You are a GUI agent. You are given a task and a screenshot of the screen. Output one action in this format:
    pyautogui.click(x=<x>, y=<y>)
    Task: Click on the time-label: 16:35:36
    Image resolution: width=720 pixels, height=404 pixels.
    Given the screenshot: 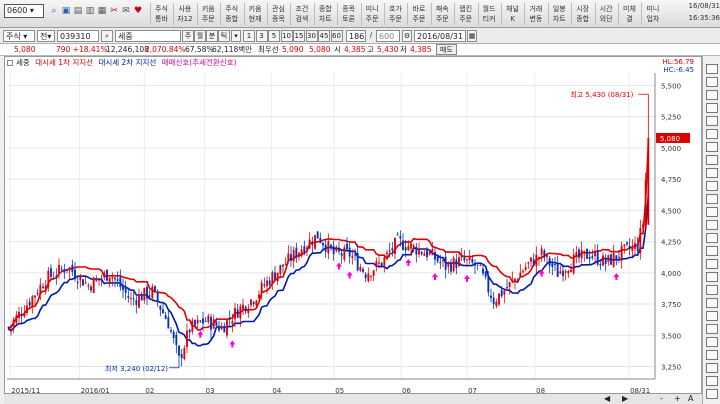 What is the action you would take?
    pyautogui.click(x=704, y=18)
    